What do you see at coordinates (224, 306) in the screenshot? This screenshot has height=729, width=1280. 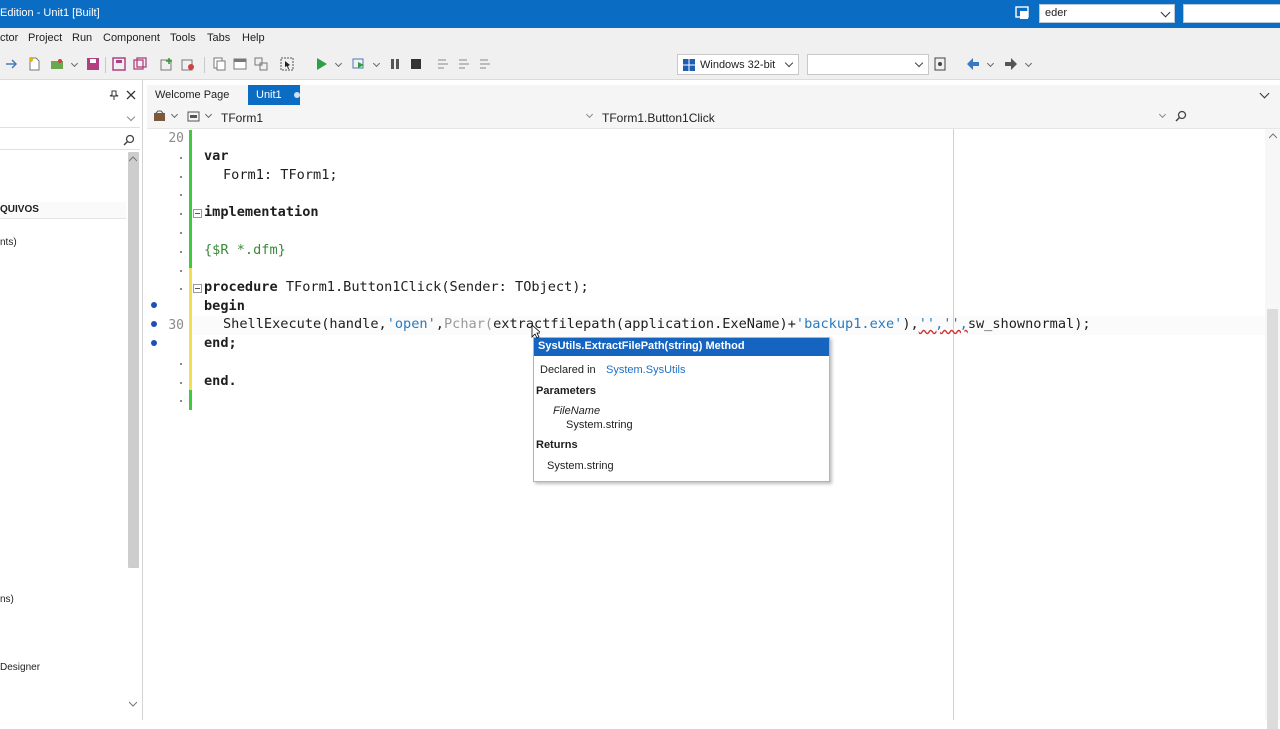 I see `code-line: begin` at bounding box center [224, 306].